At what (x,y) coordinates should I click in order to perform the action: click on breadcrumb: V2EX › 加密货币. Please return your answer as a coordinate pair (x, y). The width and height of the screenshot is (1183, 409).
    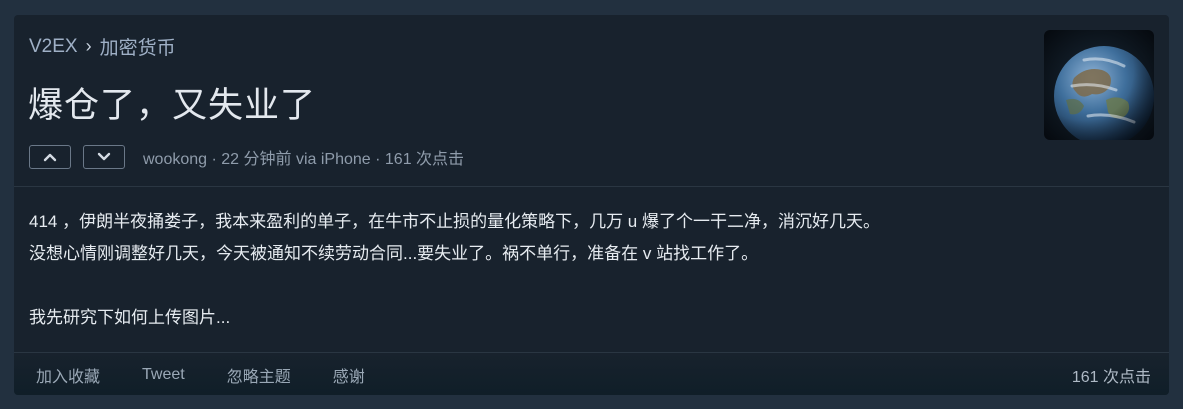
    Looking at the image, I should click on (102, 46).